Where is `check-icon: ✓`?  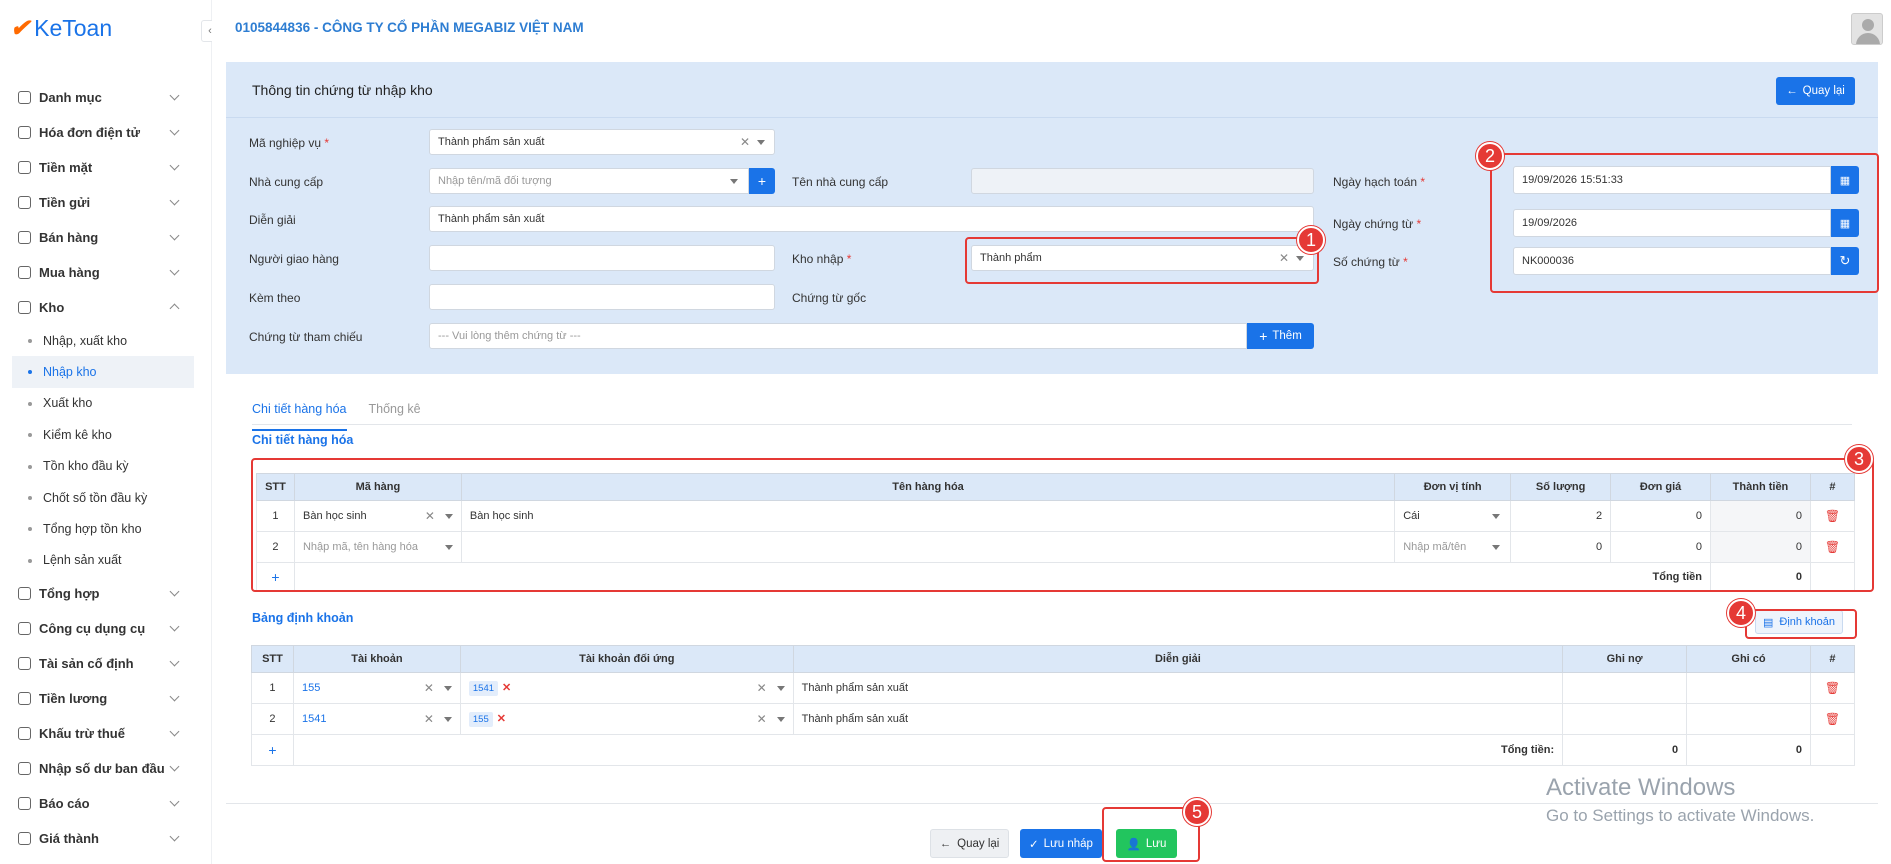 check-icon: ✓ is located at coordinates (1034, 844).